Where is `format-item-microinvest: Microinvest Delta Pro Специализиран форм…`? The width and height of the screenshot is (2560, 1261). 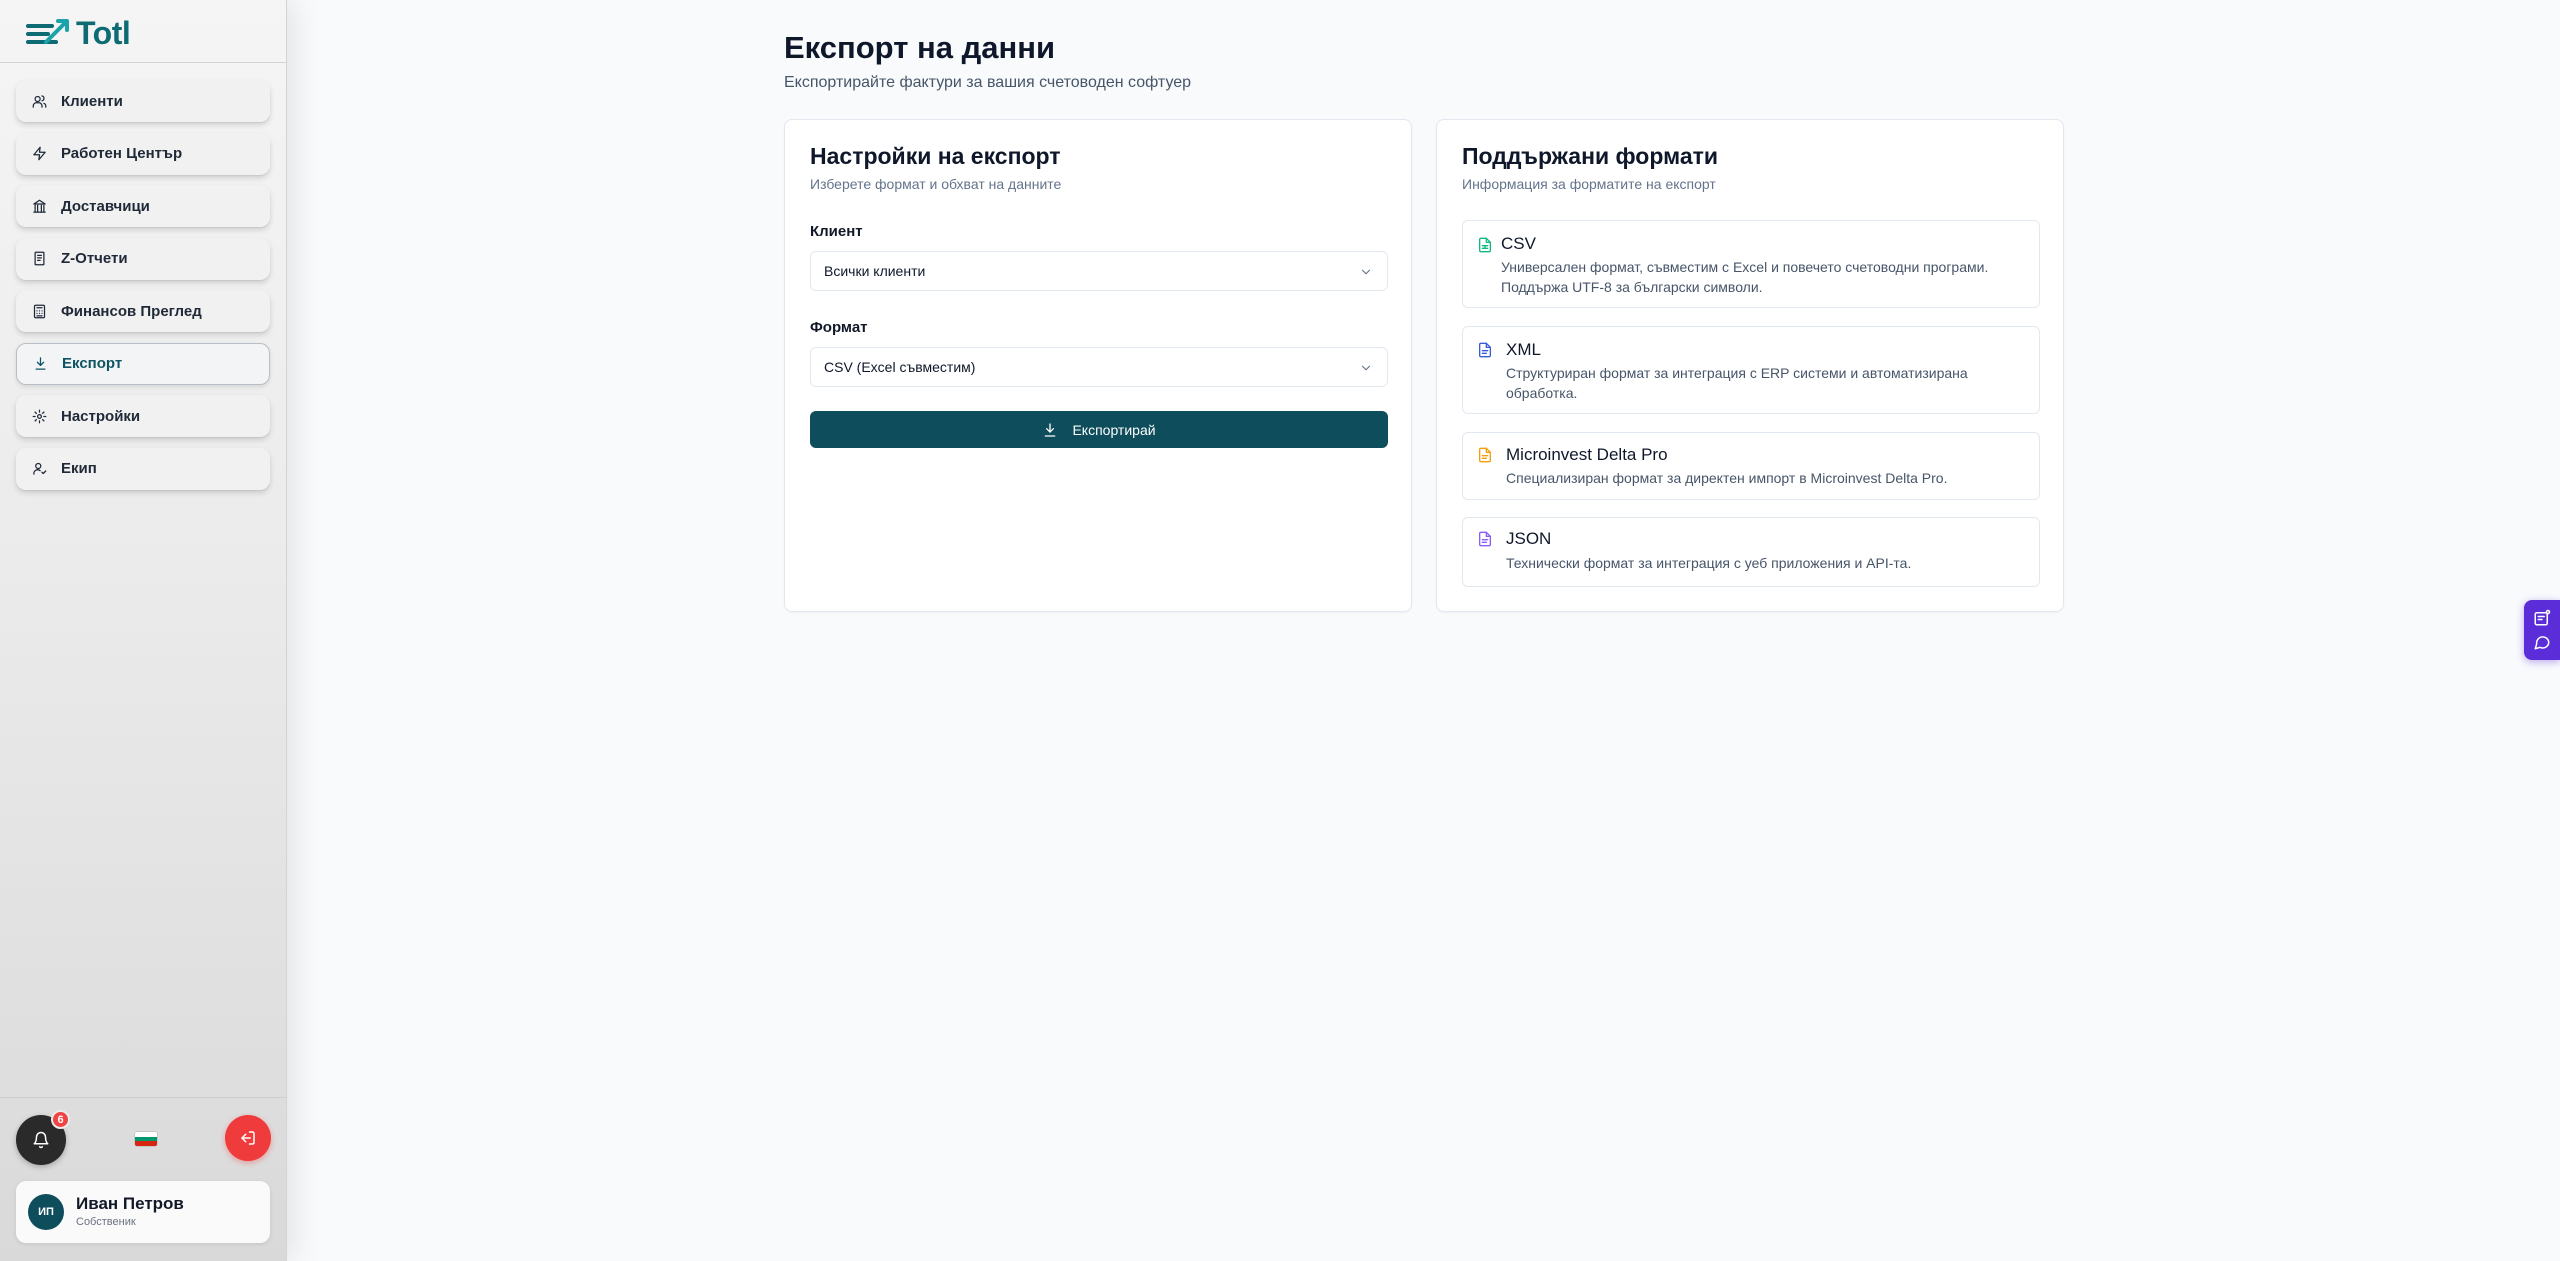 format-item-microinvest: Microinvest Delta Pro Специализиран форм… is located at coordinates (1751, 466).